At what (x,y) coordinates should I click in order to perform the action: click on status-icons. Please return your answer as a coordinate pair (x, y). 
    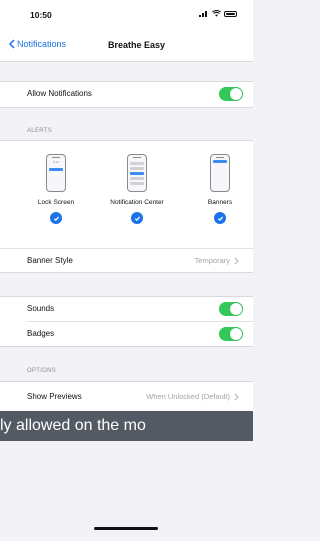
    Looking at the image, I should click on (218, 13).